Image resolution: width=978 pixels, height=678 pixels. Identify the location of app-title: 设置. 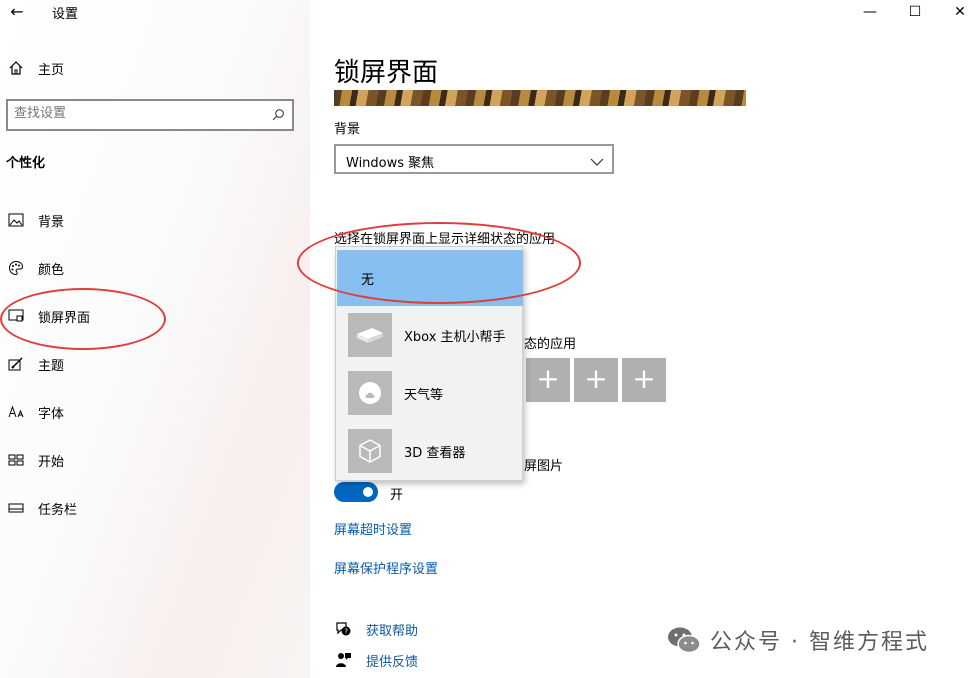
(65, 14).